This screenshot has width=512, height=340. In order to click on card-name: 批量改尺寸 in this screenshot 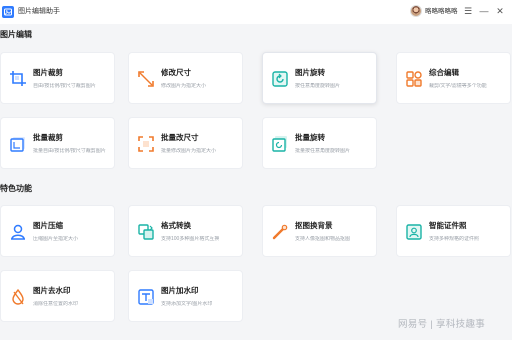, I will do `click(180, 137)`.